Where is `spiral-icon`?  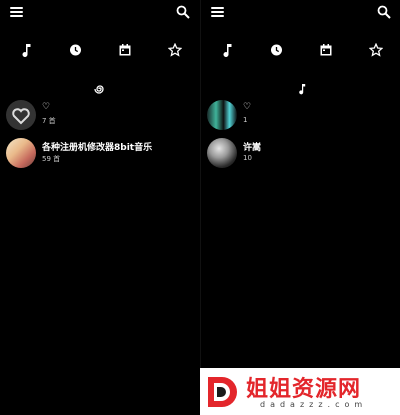 spiral-icon is located at coordinates (99, 89).